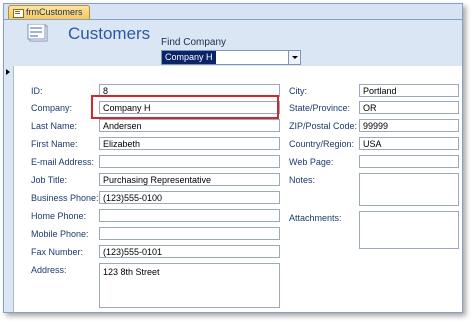  Describe the element at coordinates (194, 42) in the screenshot. I see `find-company-label: Find Company` at that location.